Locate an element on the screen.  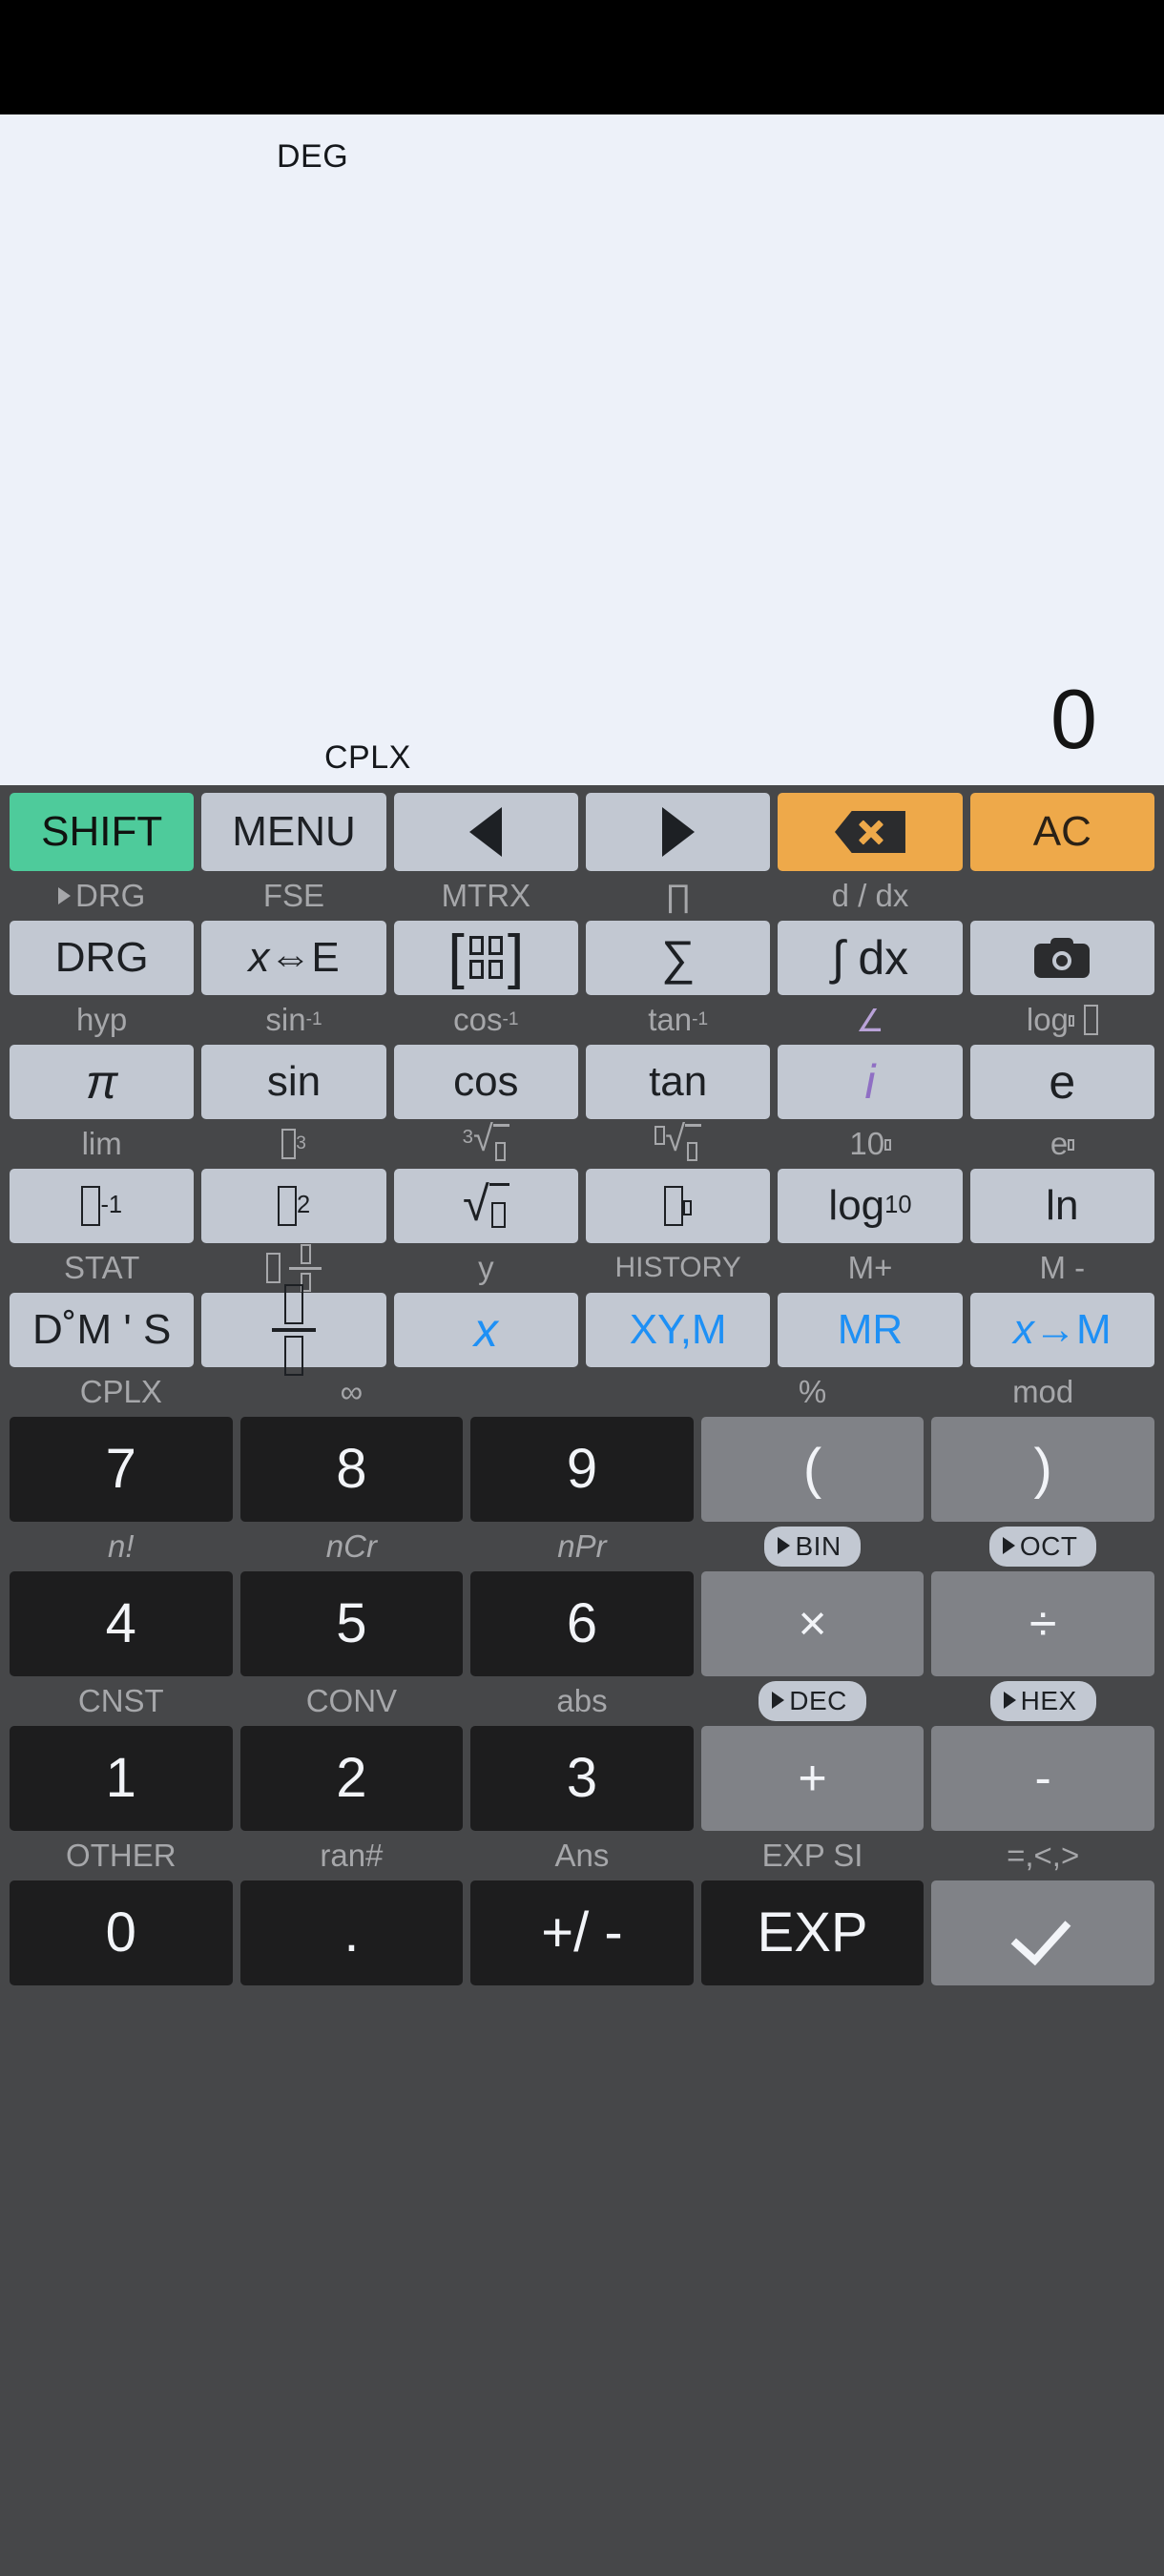
digit-9-label: 9 is located at coordinates (582, 1469).